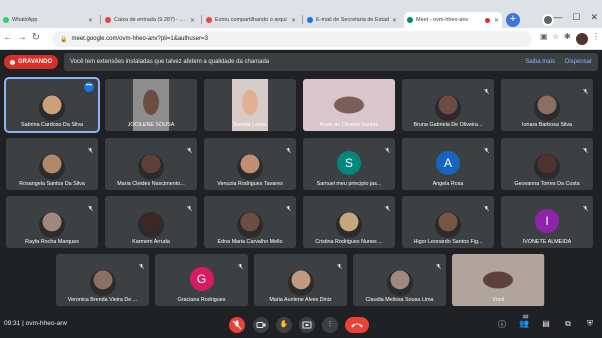  I want to click on host-controls-icon: ⛨, so click(590, 325).